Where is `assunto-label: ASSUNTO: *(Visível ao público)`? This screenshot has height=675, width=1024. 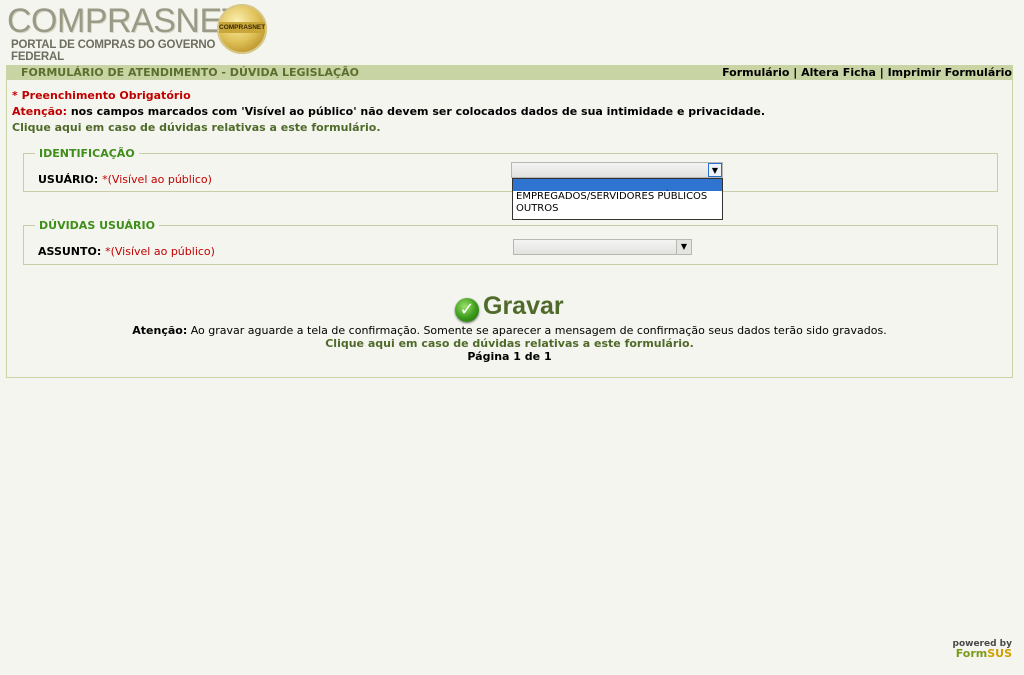
assunto-label: ASSUNTO: *(Visível ao público) is located at coordinates (126, 251).